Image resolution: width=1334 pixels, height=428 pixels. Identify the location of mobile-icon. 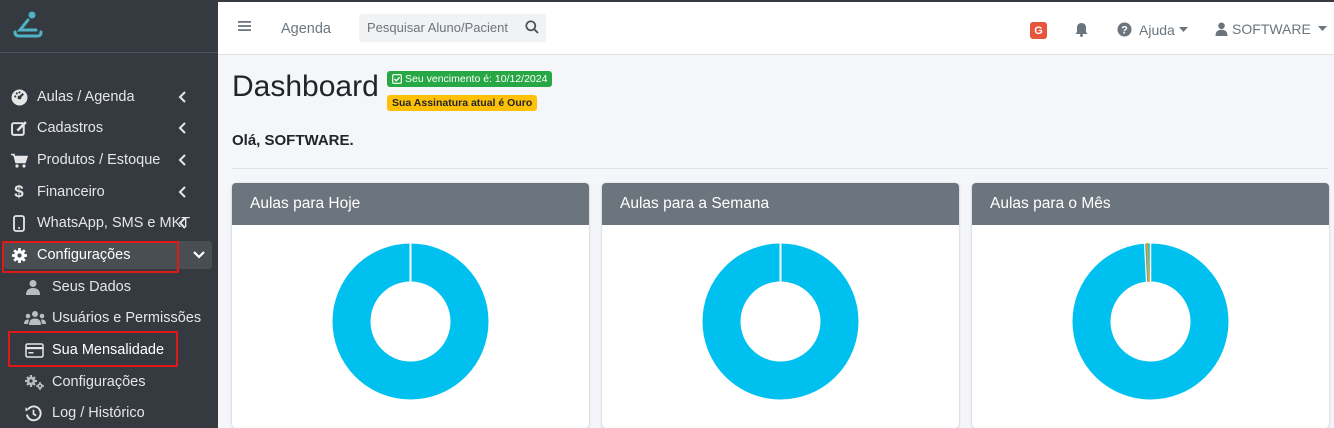
(19, 223).